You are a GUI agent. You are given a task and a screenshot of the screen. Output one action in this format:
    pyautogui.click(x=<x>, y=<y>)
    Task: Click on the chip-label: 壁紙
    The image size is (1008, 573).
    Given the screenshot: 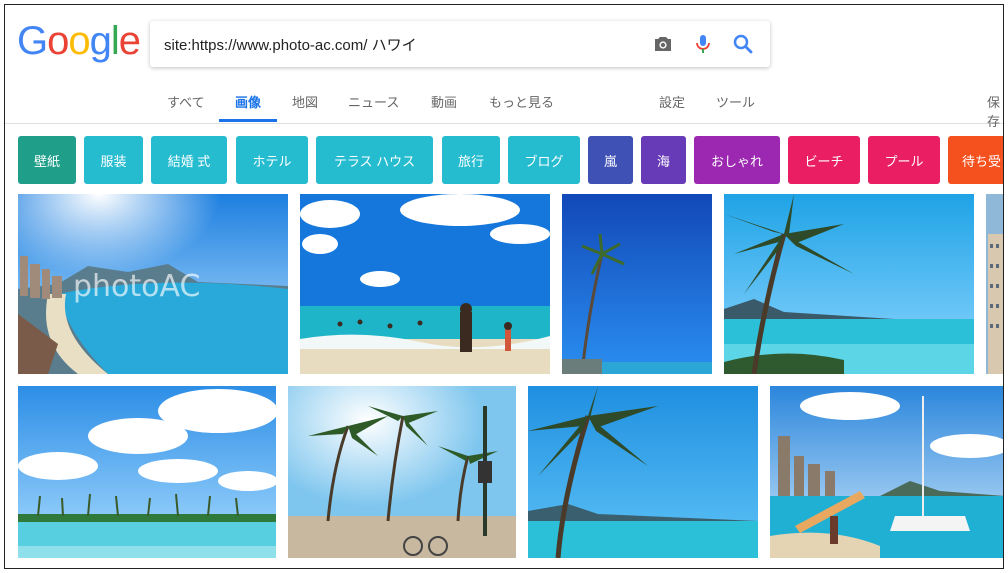 What is the action you would take?
    pyautogui.click(x=46, y=161)
    